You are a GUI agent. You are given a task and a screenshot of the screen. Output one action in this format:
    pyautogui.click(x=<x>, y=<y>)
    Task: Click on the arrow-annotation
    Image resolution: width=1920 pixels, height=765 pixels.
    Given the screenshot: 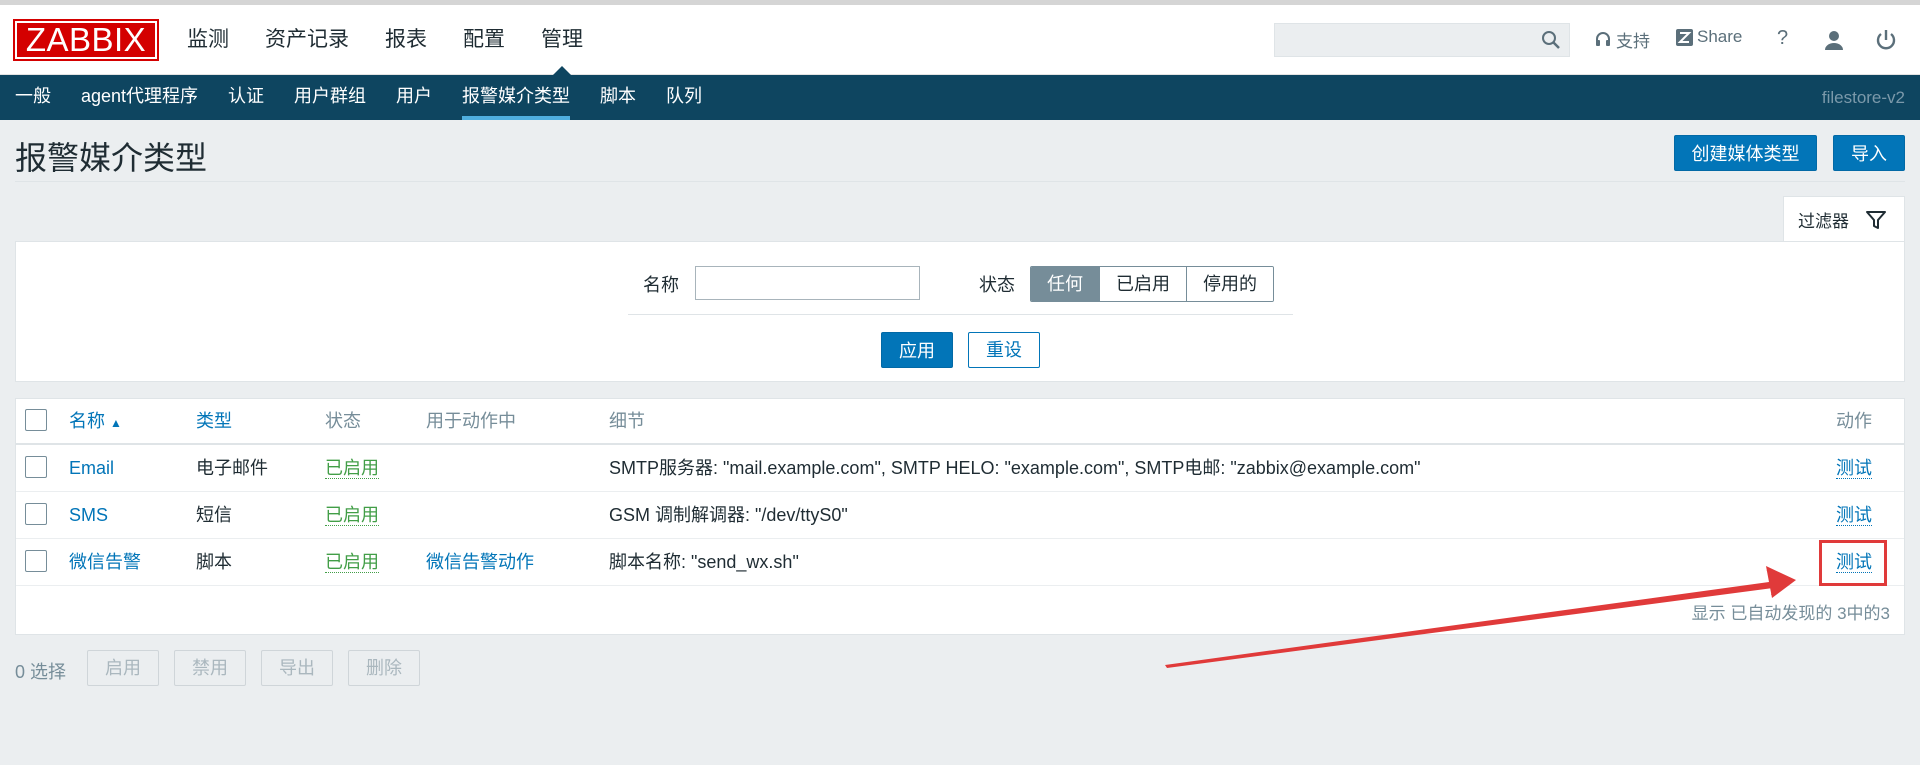 What is the action you would take?
    pyautogui.click(x=1480, y=617)
    